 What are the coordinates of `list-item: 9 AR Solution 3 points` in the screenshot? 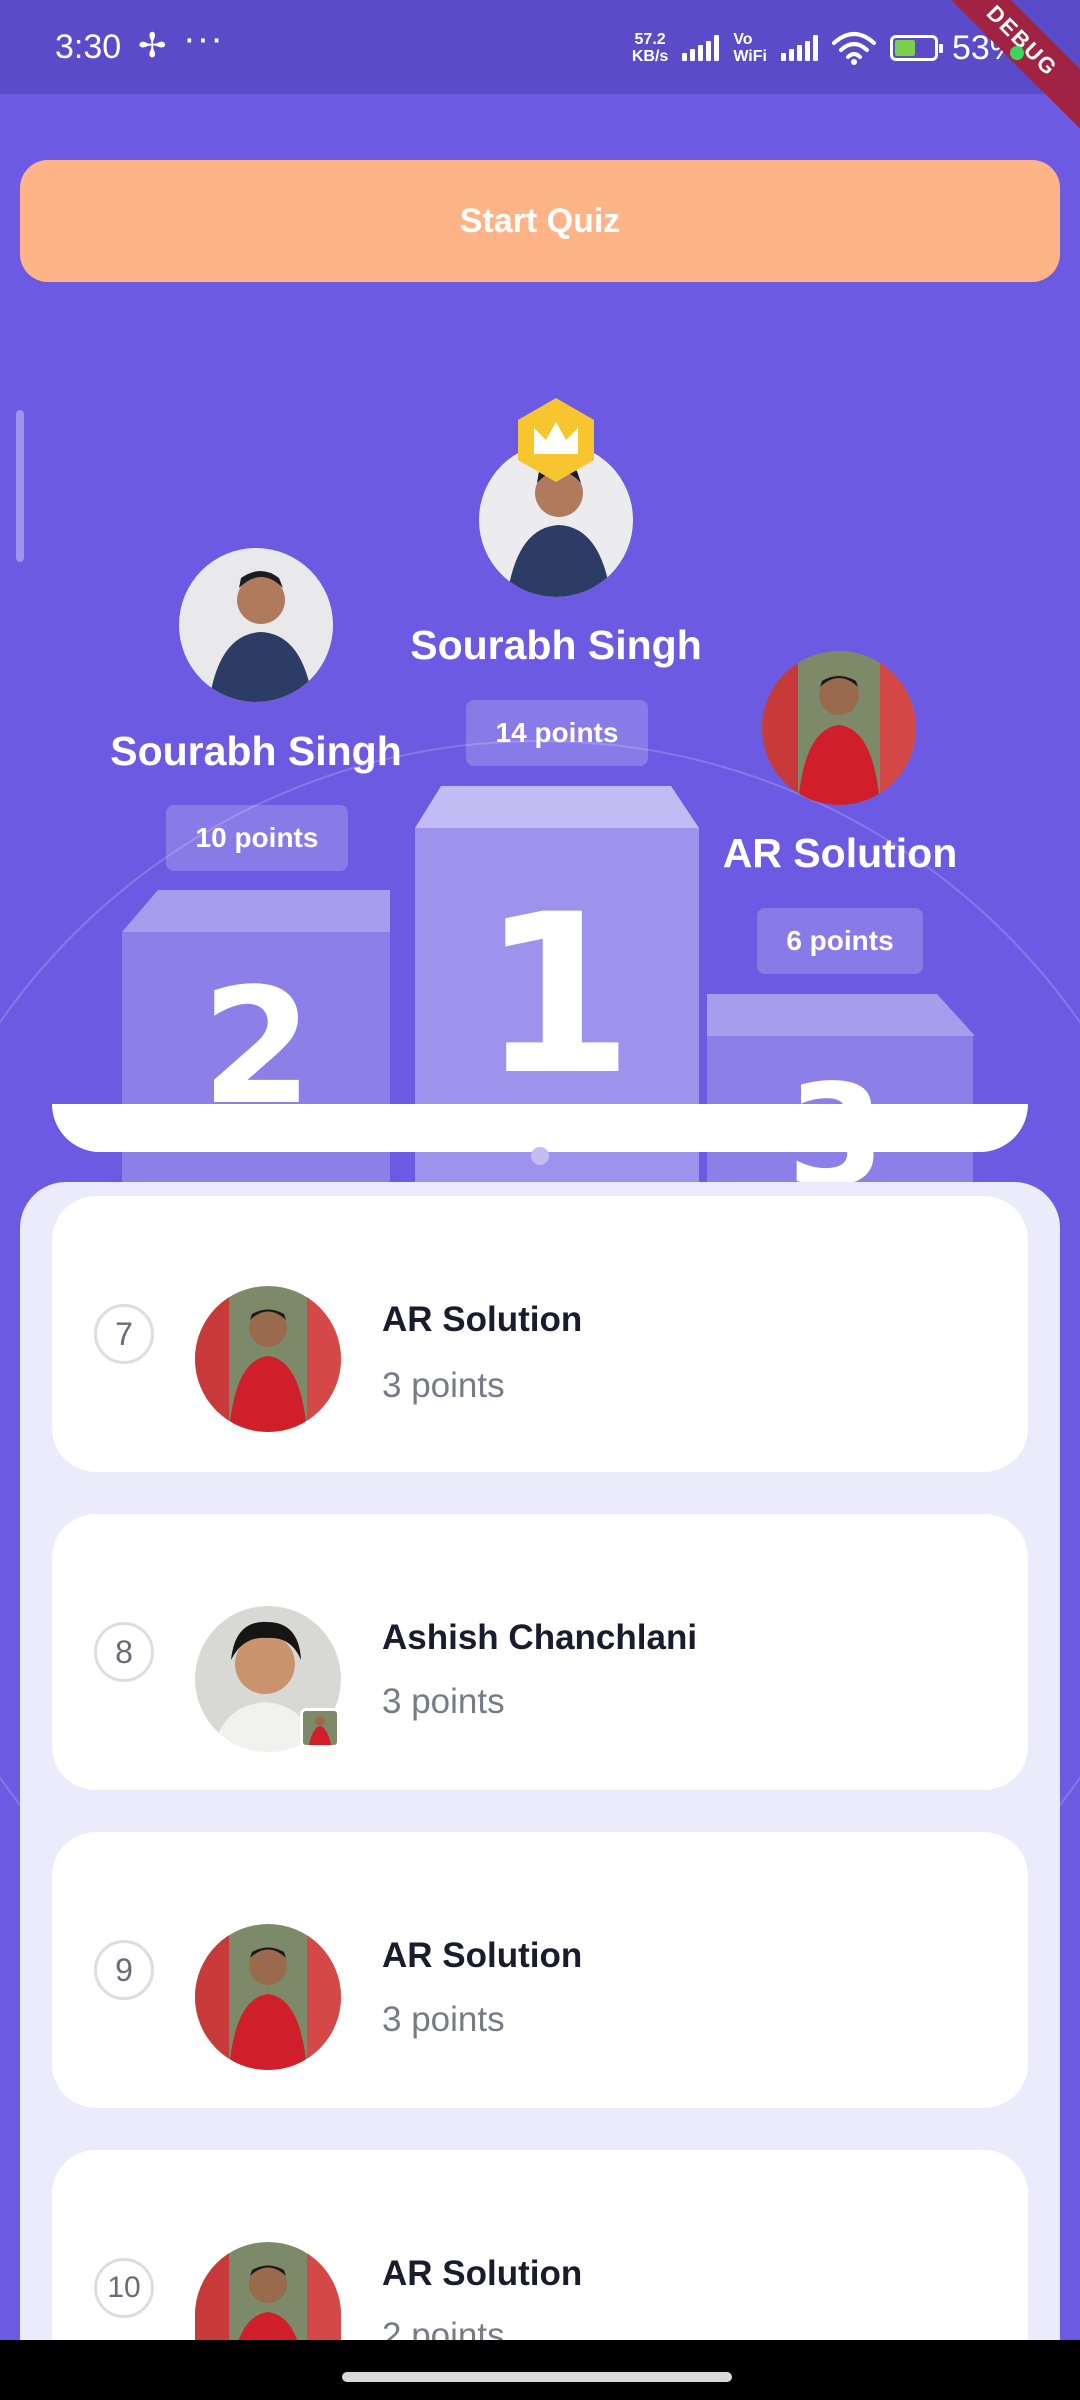 It's located at (540, 1970).